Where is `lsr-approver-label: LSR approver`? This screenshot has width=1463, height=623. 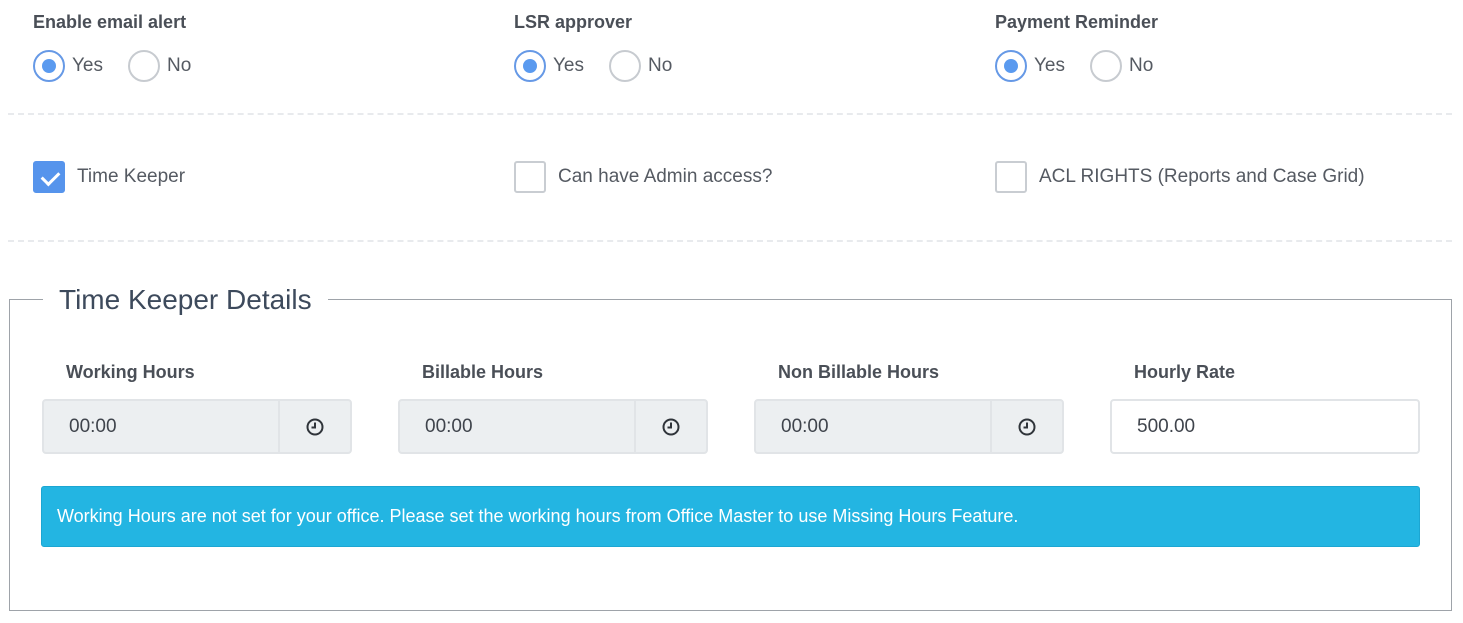 lsr-approver-label: LSR approver is located at coordinates (573, 22).